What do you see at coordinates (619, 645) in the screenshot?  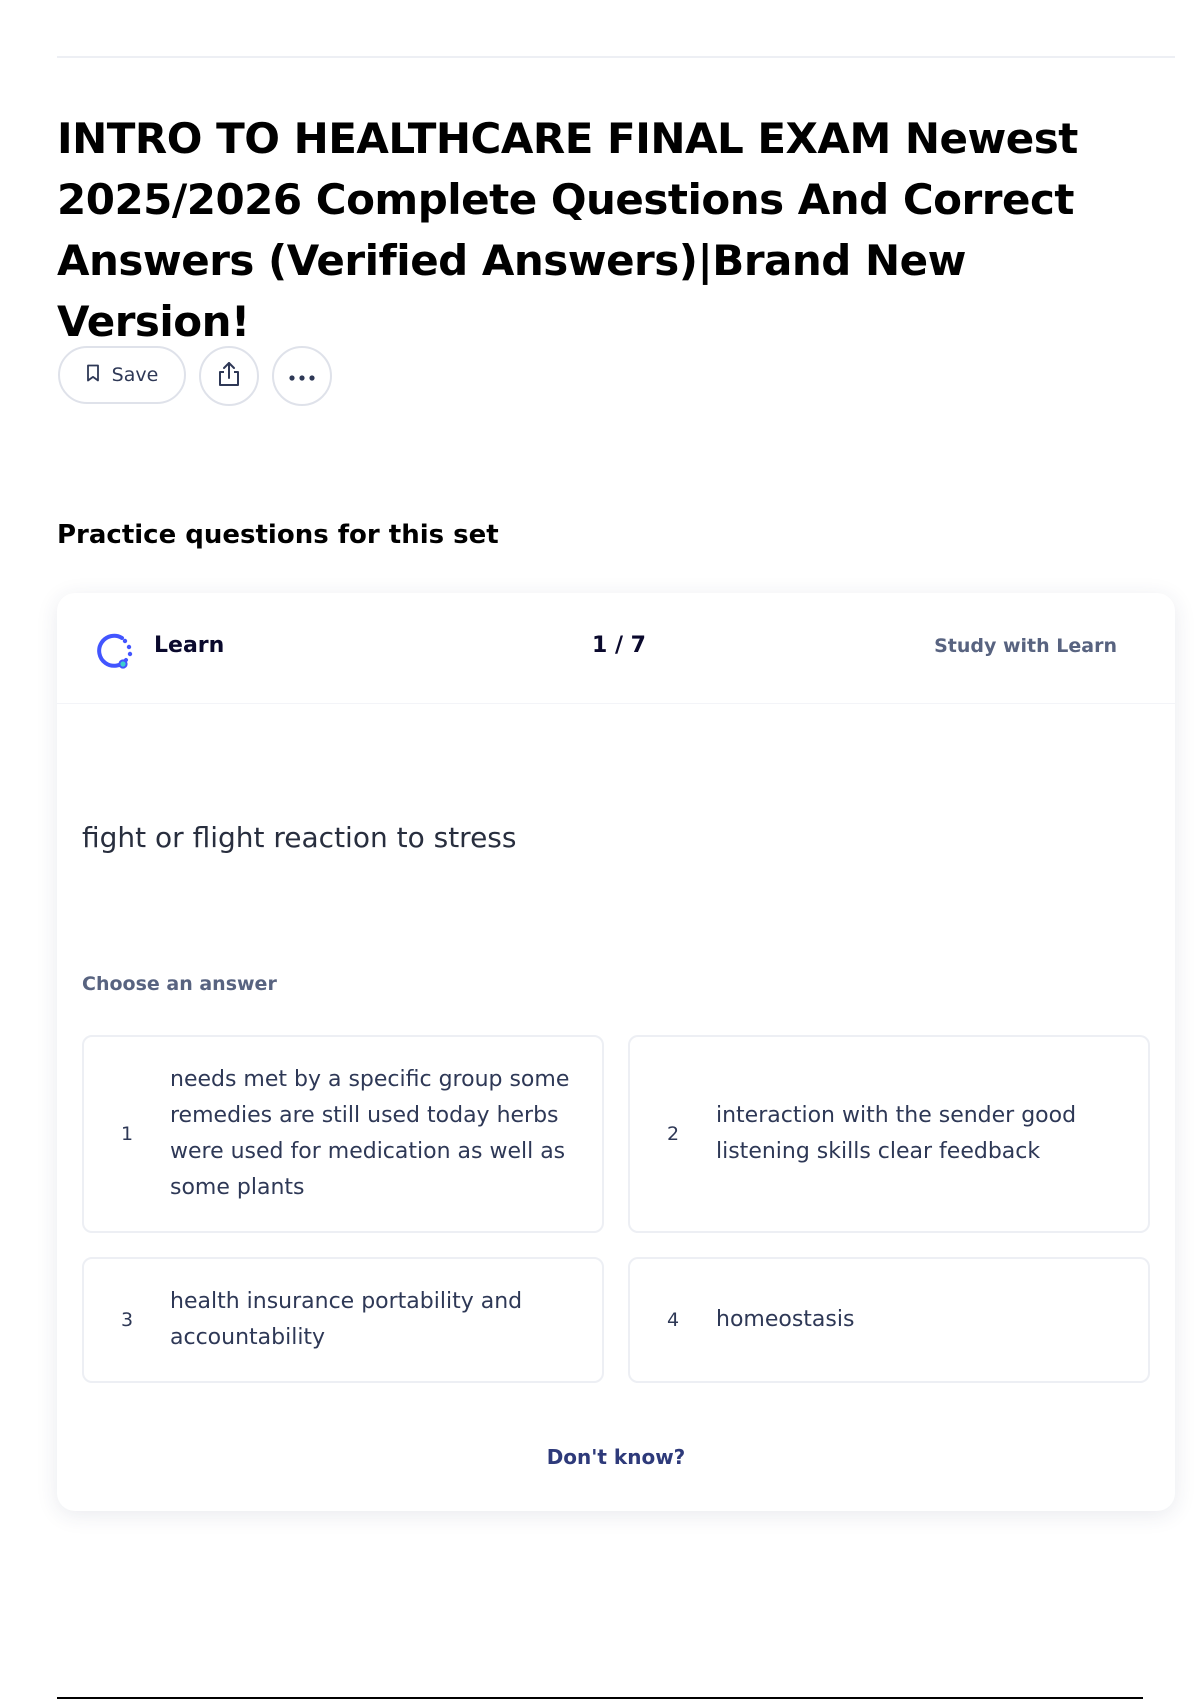 I see `question-progress: 1 / 7` at bounding box center [619, 645].